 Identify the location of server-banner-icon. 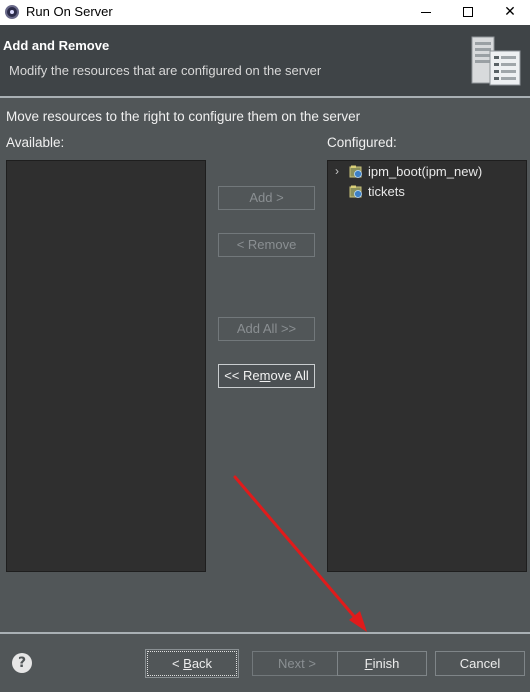
(496, 61).